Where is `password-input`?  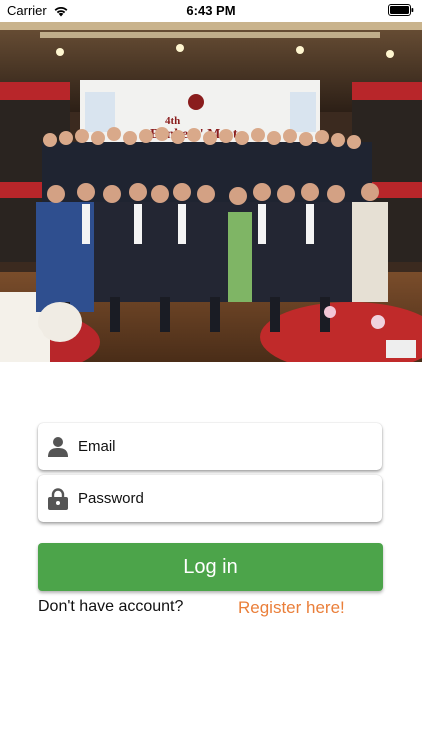 password-input is located at coordinates (218, 498).